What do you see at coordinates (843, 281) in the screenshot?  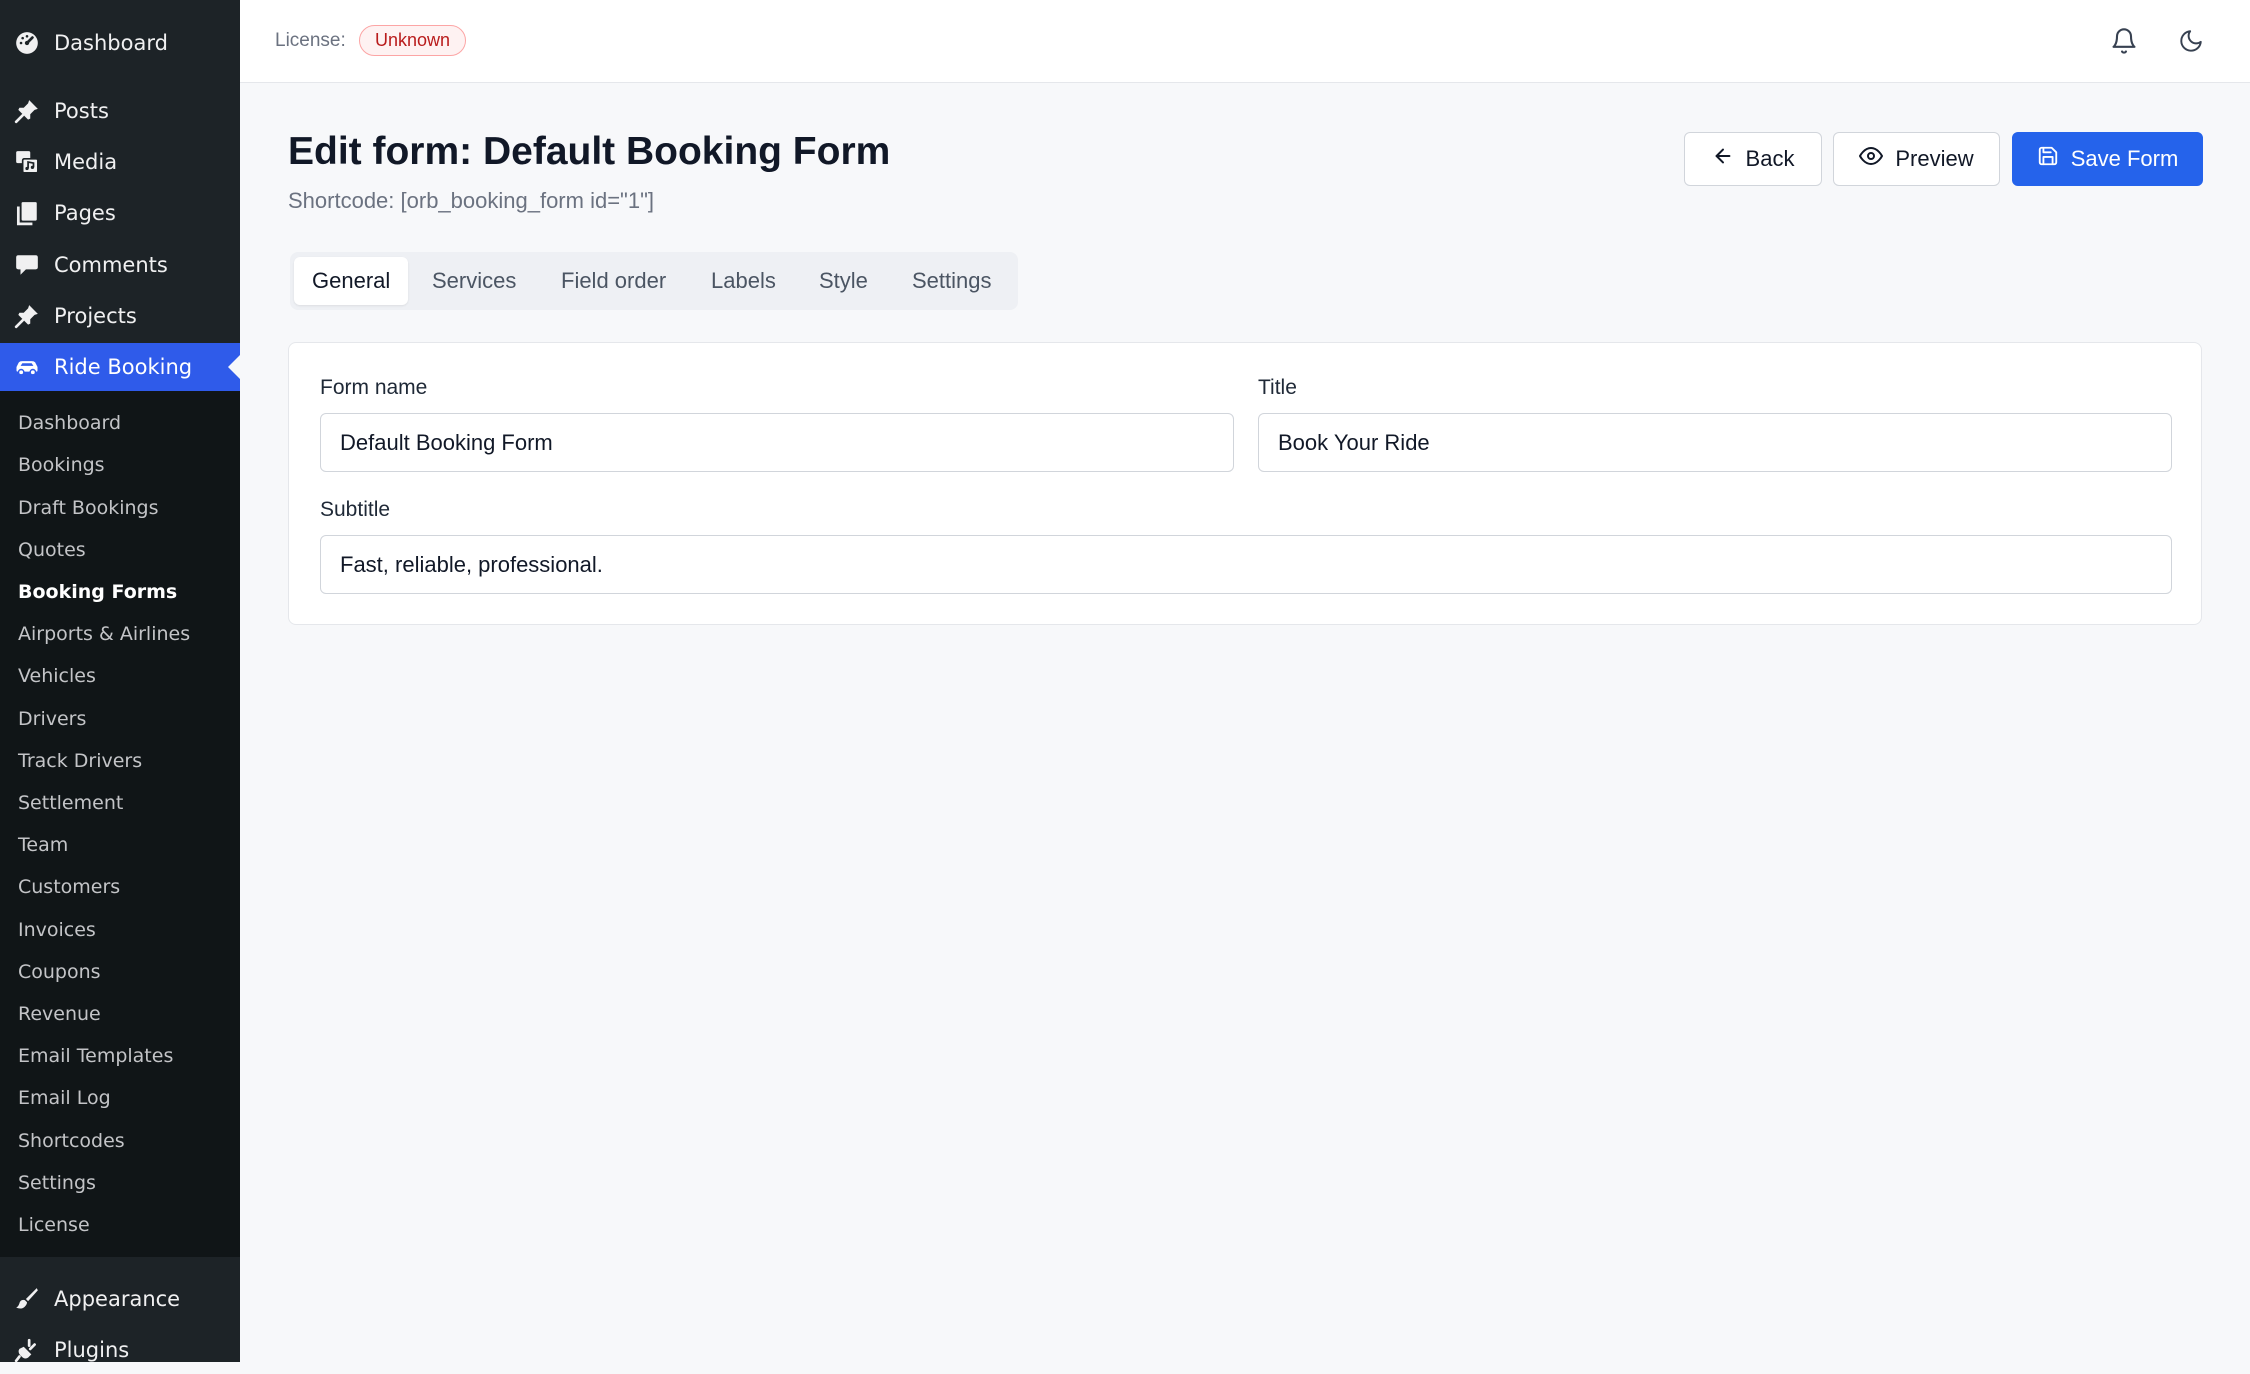 I see `tab-style: Style` at bounding box center [843, 281].